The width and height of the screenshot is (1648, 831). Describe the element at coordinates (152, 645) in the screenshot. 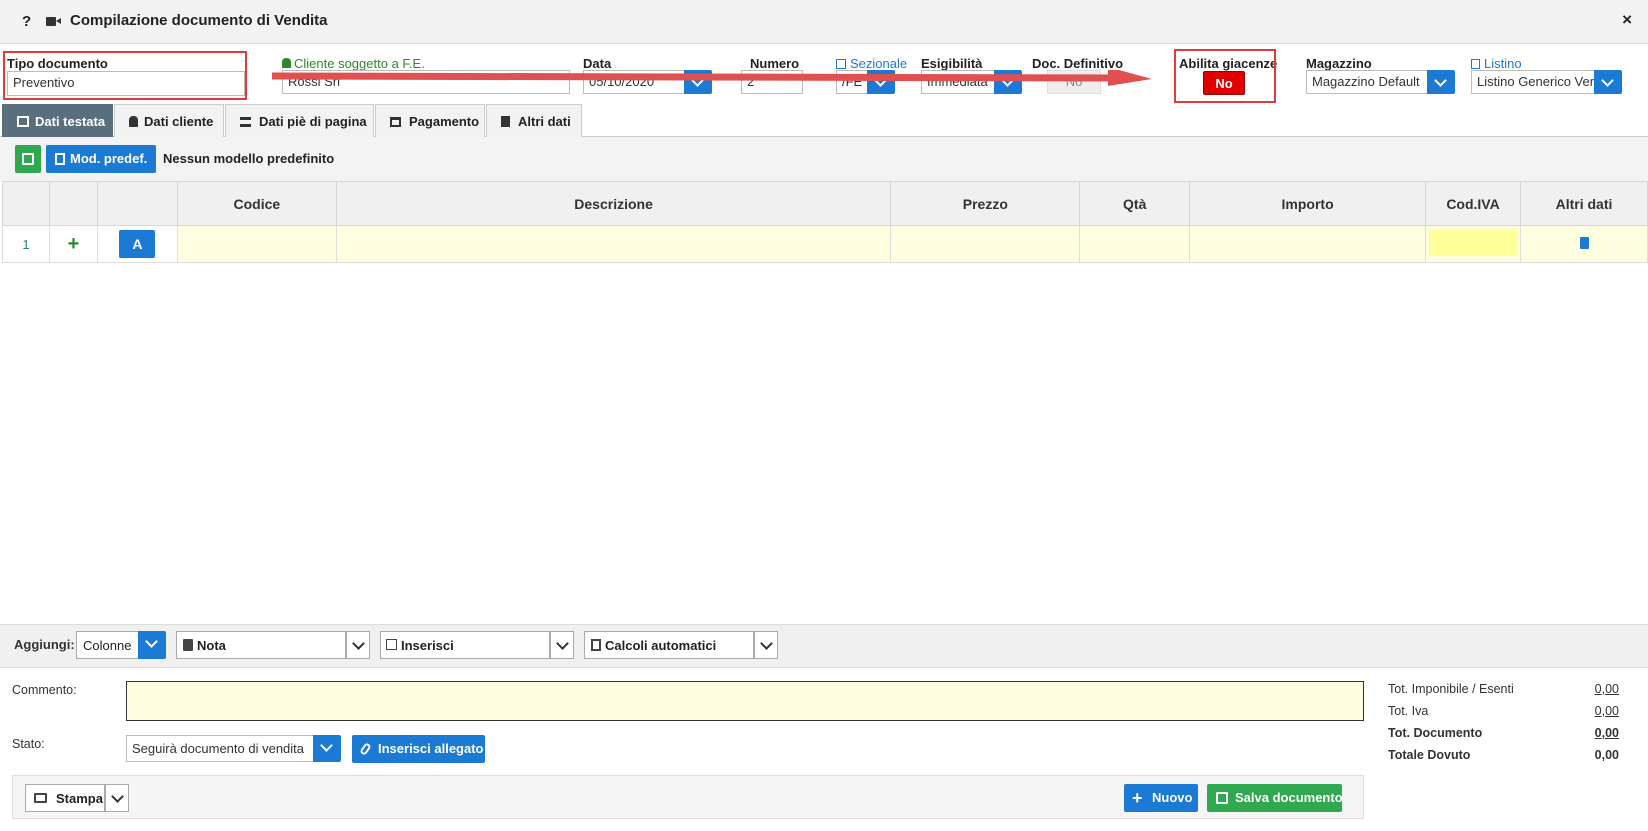

I see `colonne-dropdown-button` at that location.